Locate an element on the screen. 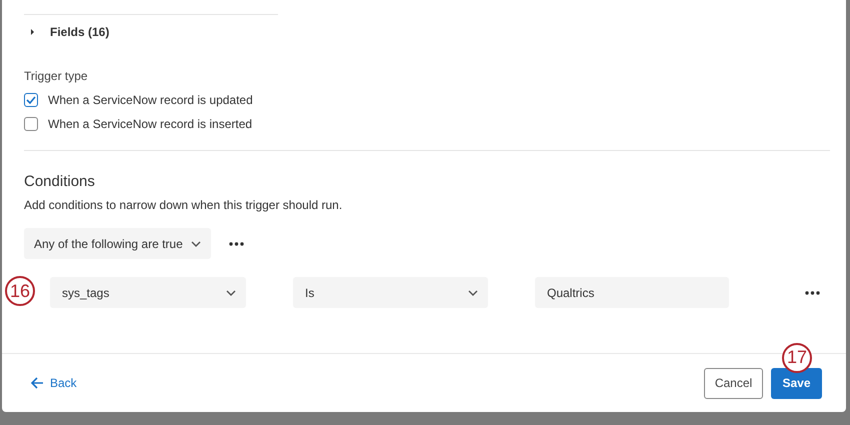 The height and width of the screenshot is (425, 850). section-label: Trigger type is located at coordinates (56, 76).